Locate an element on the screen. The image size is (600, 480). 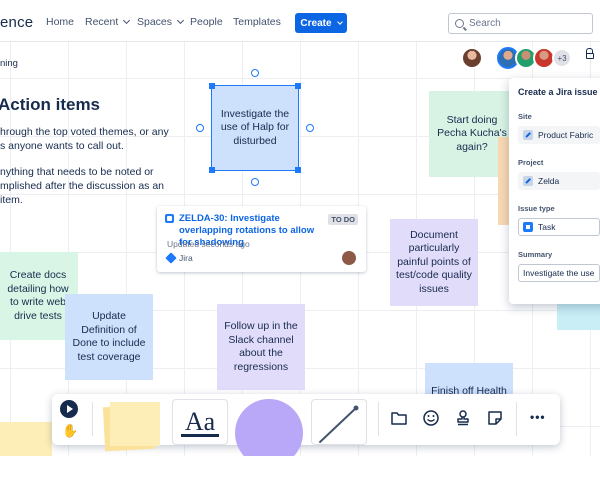
breadcrumb: ning is located at coordinates (9, 63).